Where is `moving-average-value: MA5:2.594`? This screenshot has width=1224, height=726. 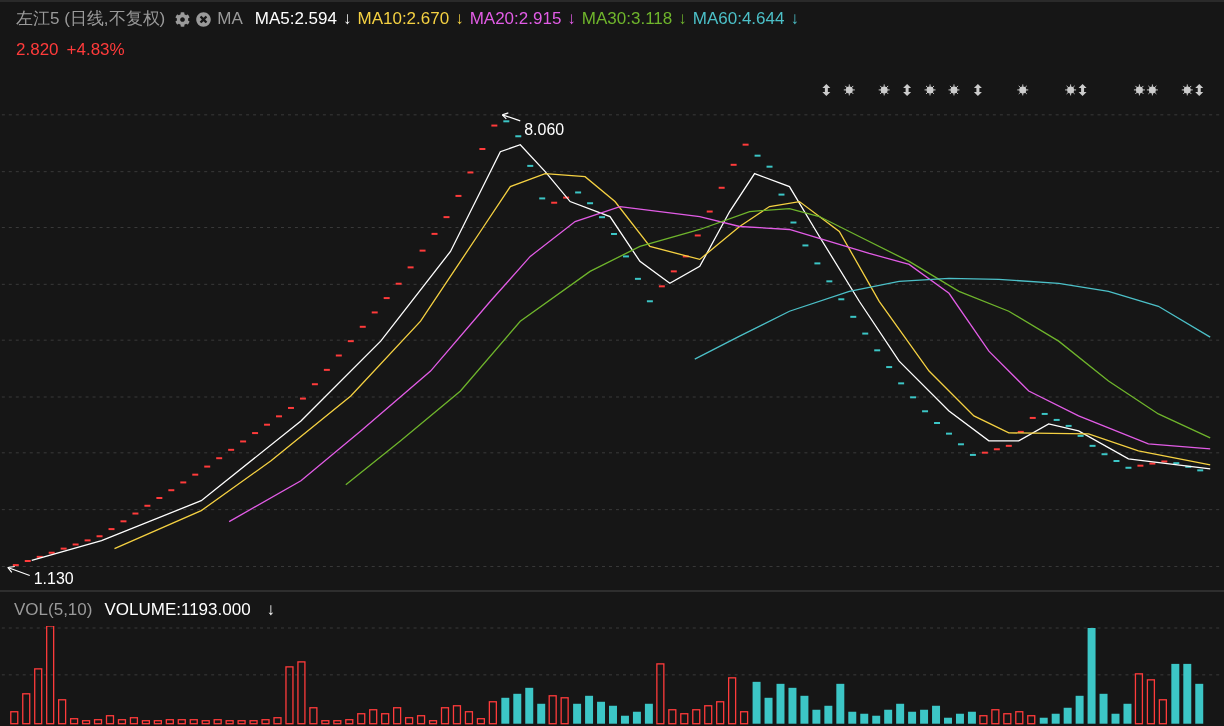 moving-average-value: MA5:2.594 is located at coordinates (295, 19).